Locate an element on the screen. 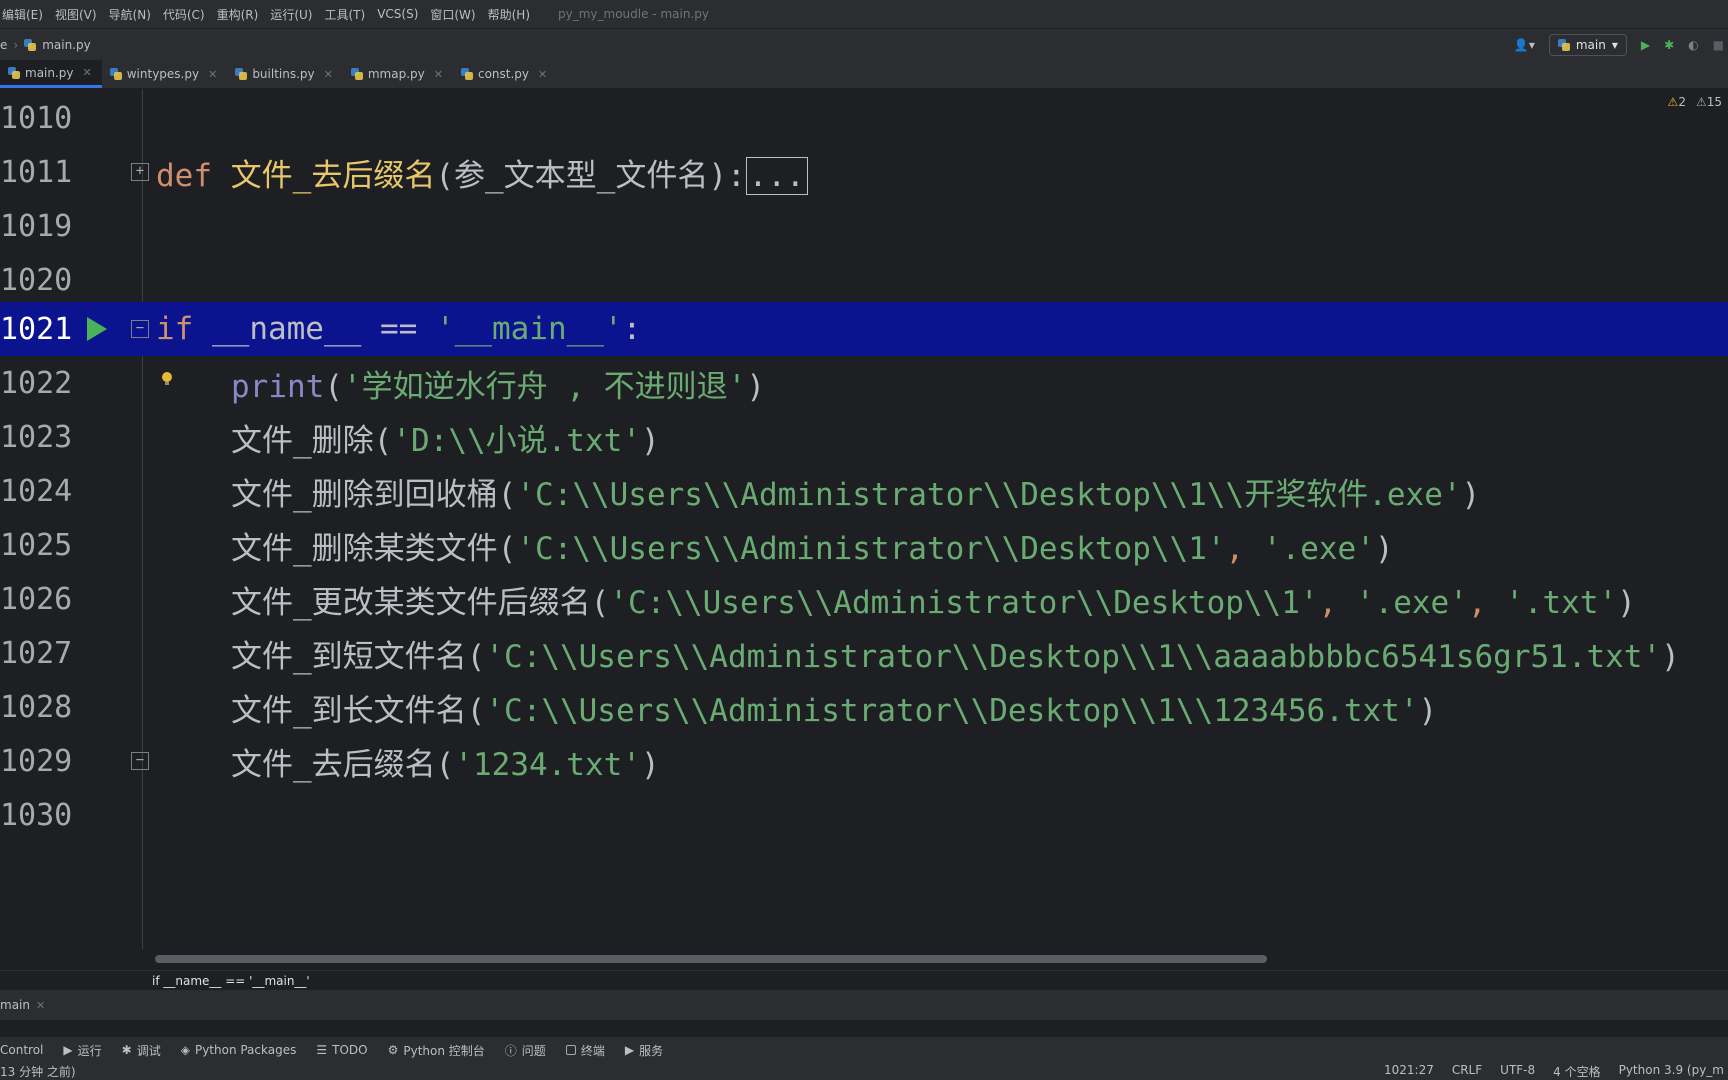  menu-window: 窗口(W) is located at coordinates (454, 14).